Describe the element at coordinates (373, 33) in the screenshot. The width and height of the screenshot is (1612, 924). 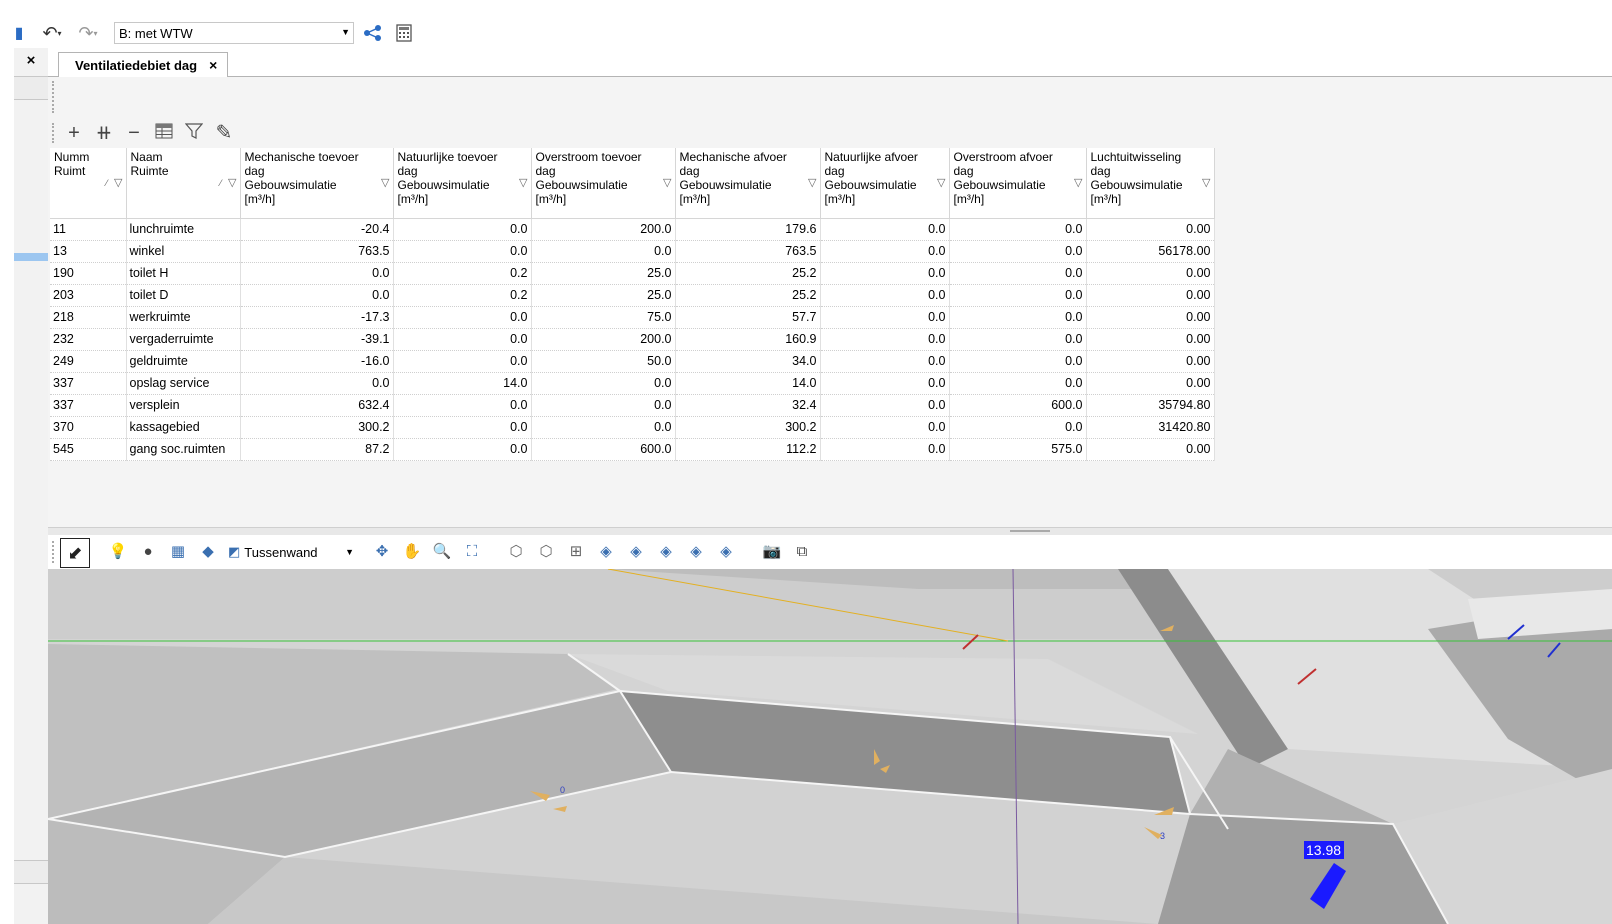
I see `share-icon` at that location.